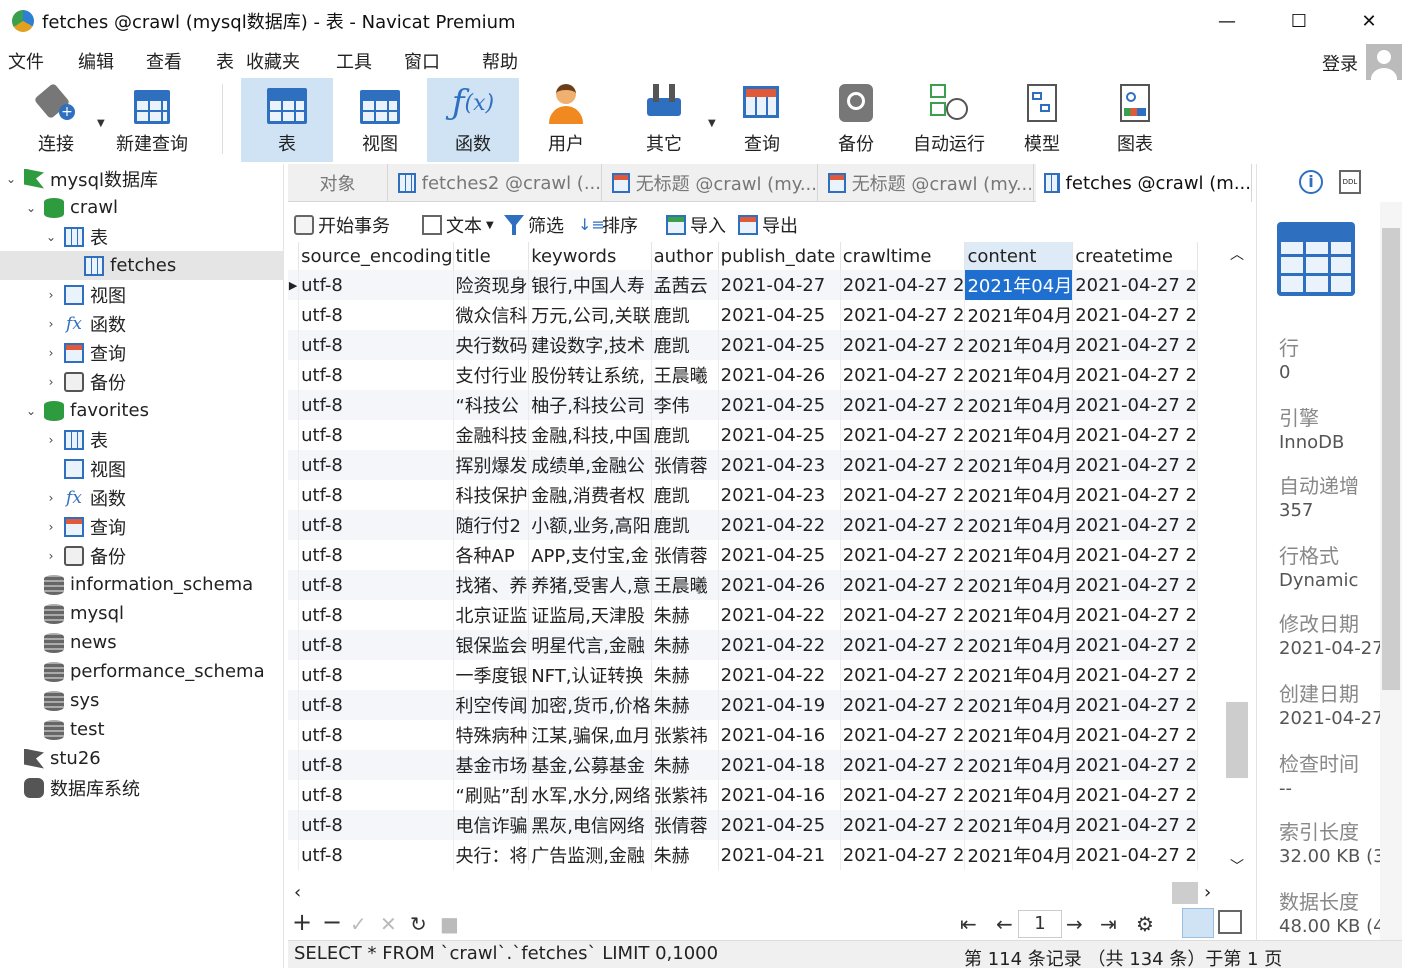  I want to click on table-cell: 险资现身, so click(491, 285).